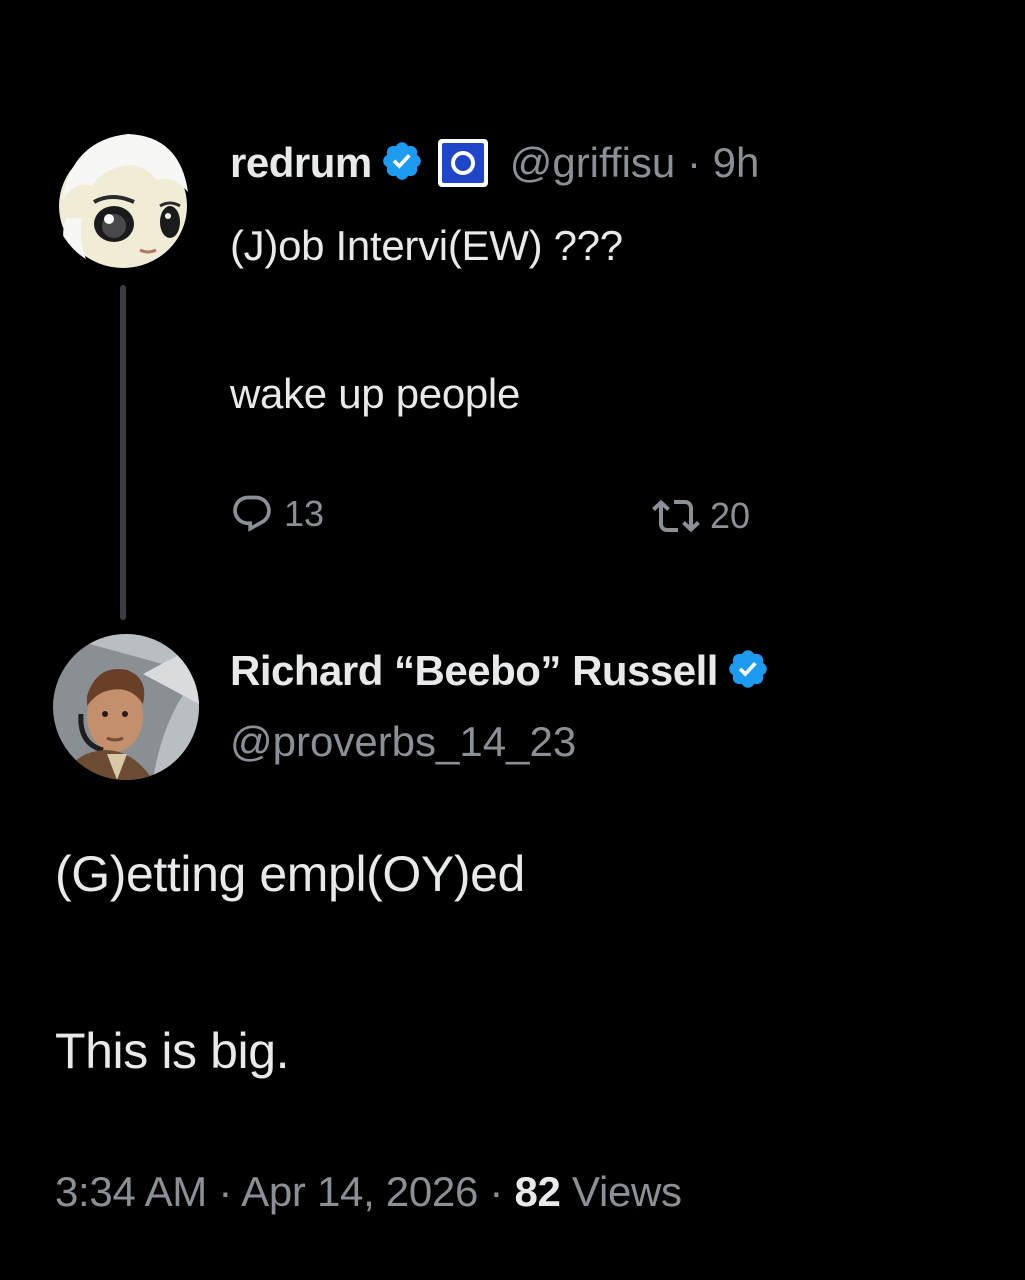 Image resolution: width=1025 pixels, height=1280 pixels. I want to click on parent-display-name: redrum, so click(301, 163).